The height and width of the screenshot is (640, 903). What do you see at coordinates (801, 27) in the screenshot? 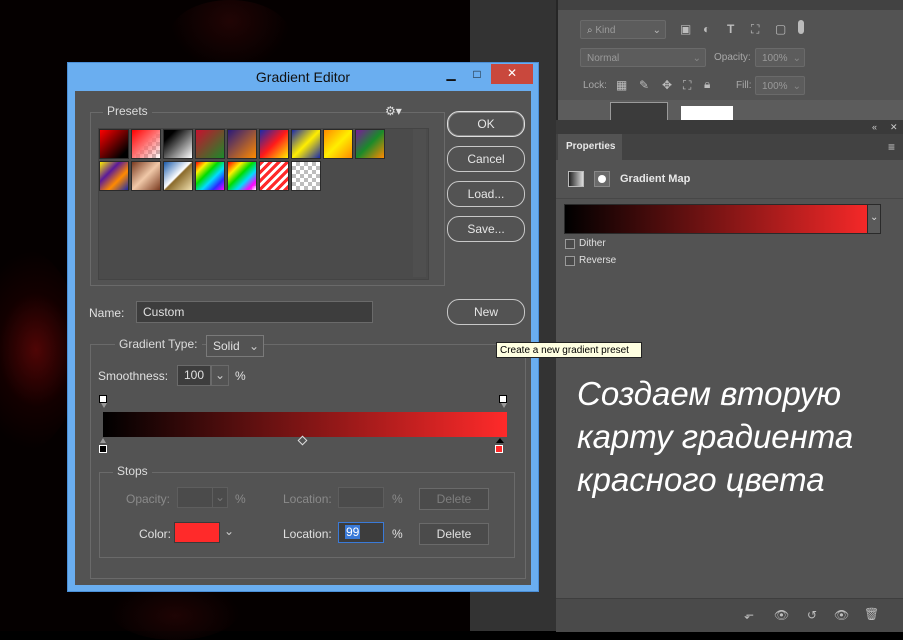
I see `filter-toggle-icon` at bounding box center [801, 27].